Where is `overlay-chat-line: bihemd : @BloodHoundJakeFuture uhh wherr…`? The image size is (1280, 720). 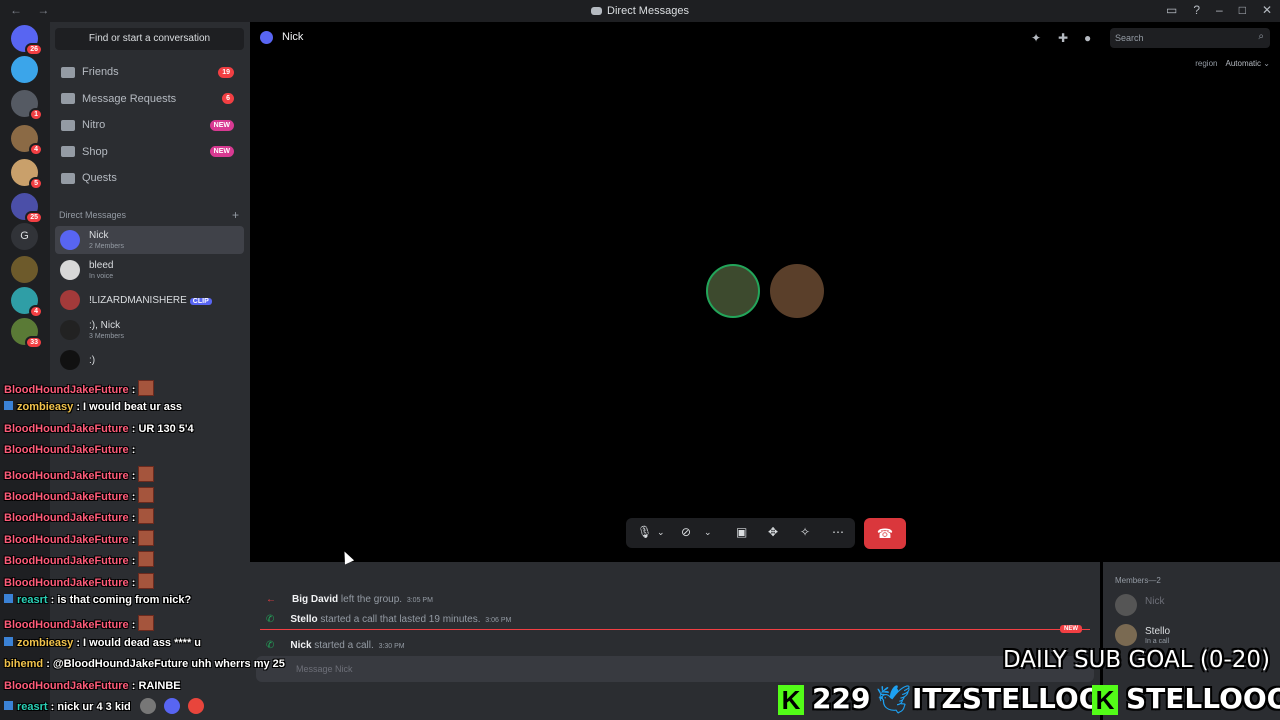 overlay-chat-line: bihemd : @BloodHoundJakeFuture uhh wherr… is located at coordinates (144, 668).